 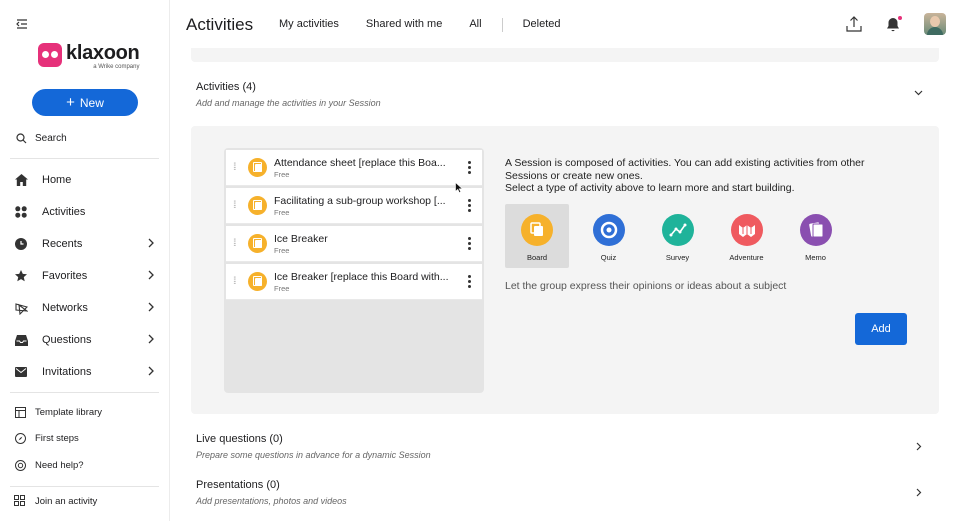 I want to click on search: Search, so click(x=41, y=138).